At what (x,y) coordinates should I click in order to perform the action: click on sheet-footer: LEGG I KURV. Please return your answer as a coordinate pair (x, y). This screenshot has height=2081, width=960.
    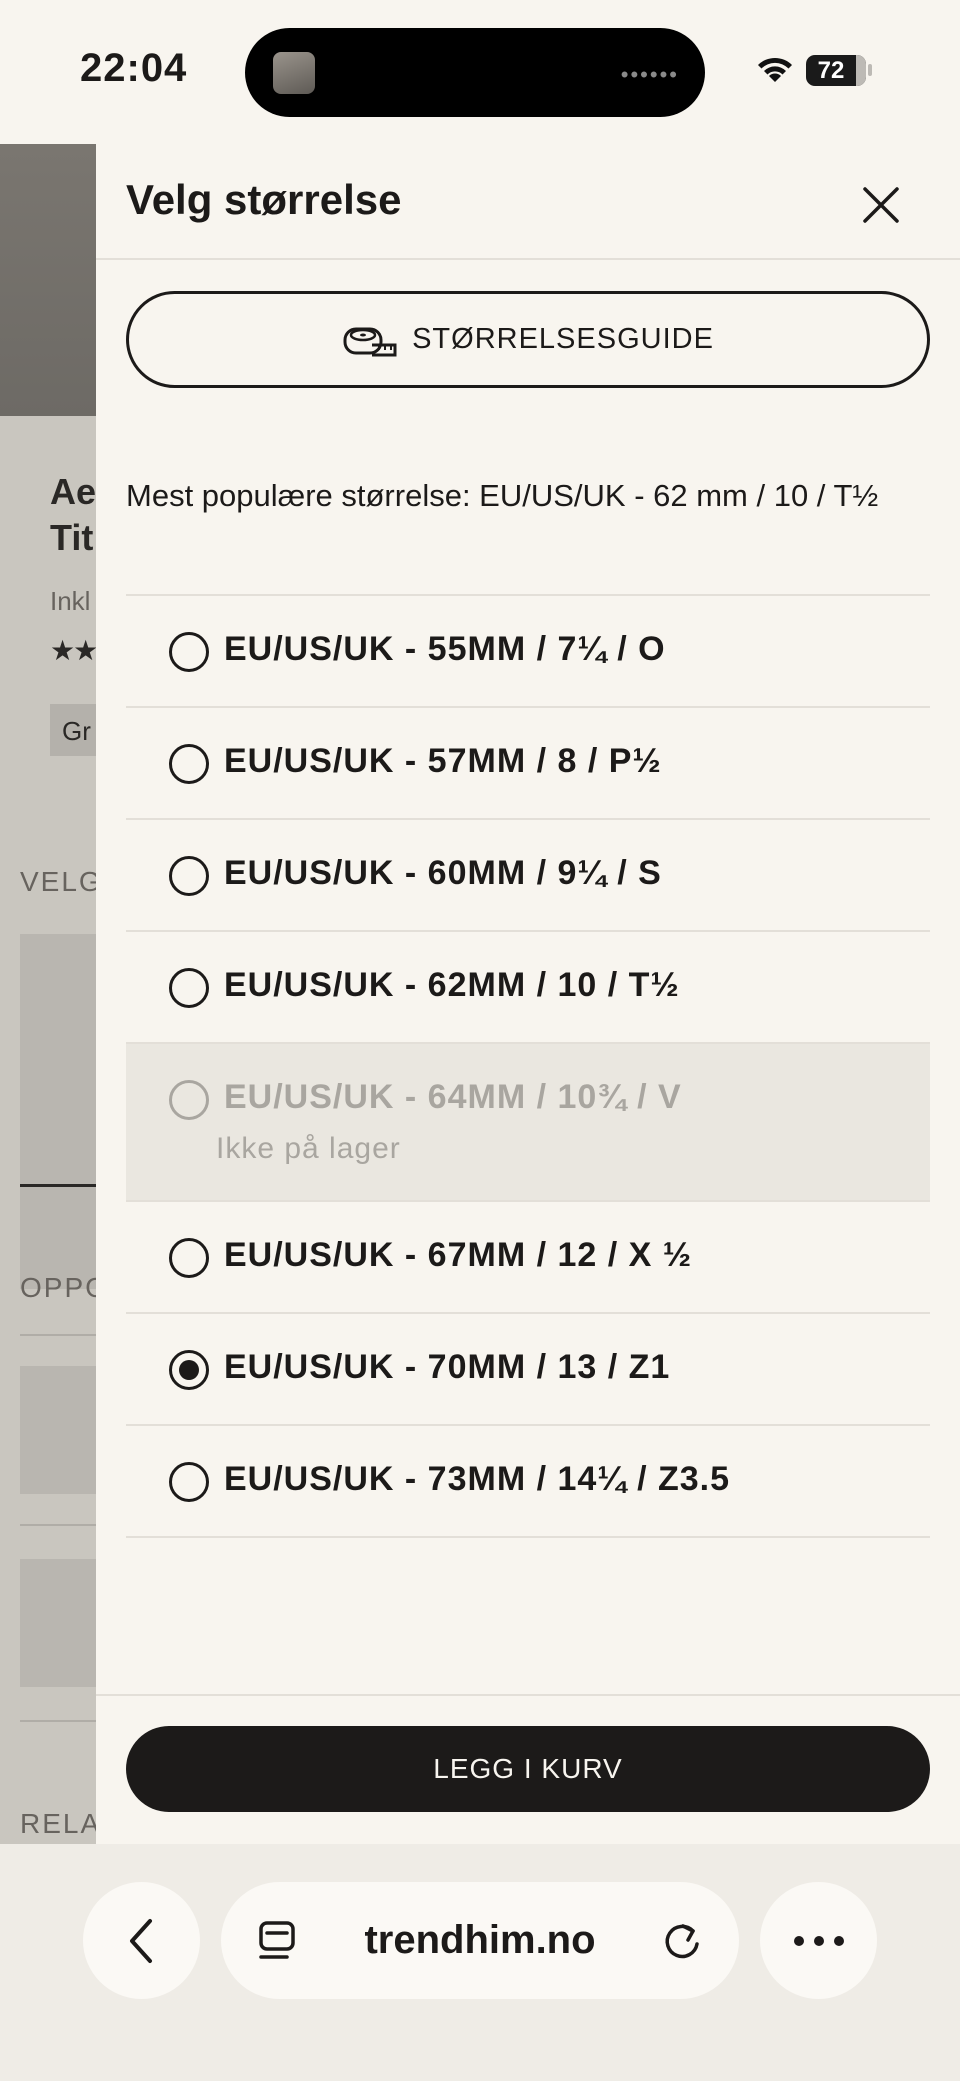
    Looking at the image, I should click on (528, 1769).